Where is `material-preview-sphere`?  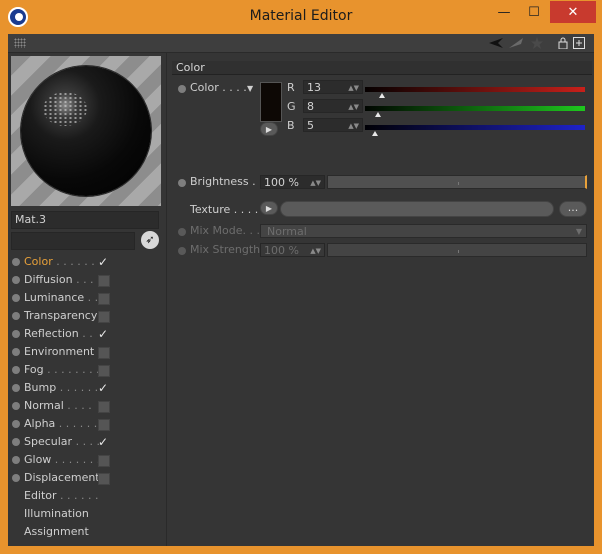
material-preview-sphere is located at coordinates (86, 131).